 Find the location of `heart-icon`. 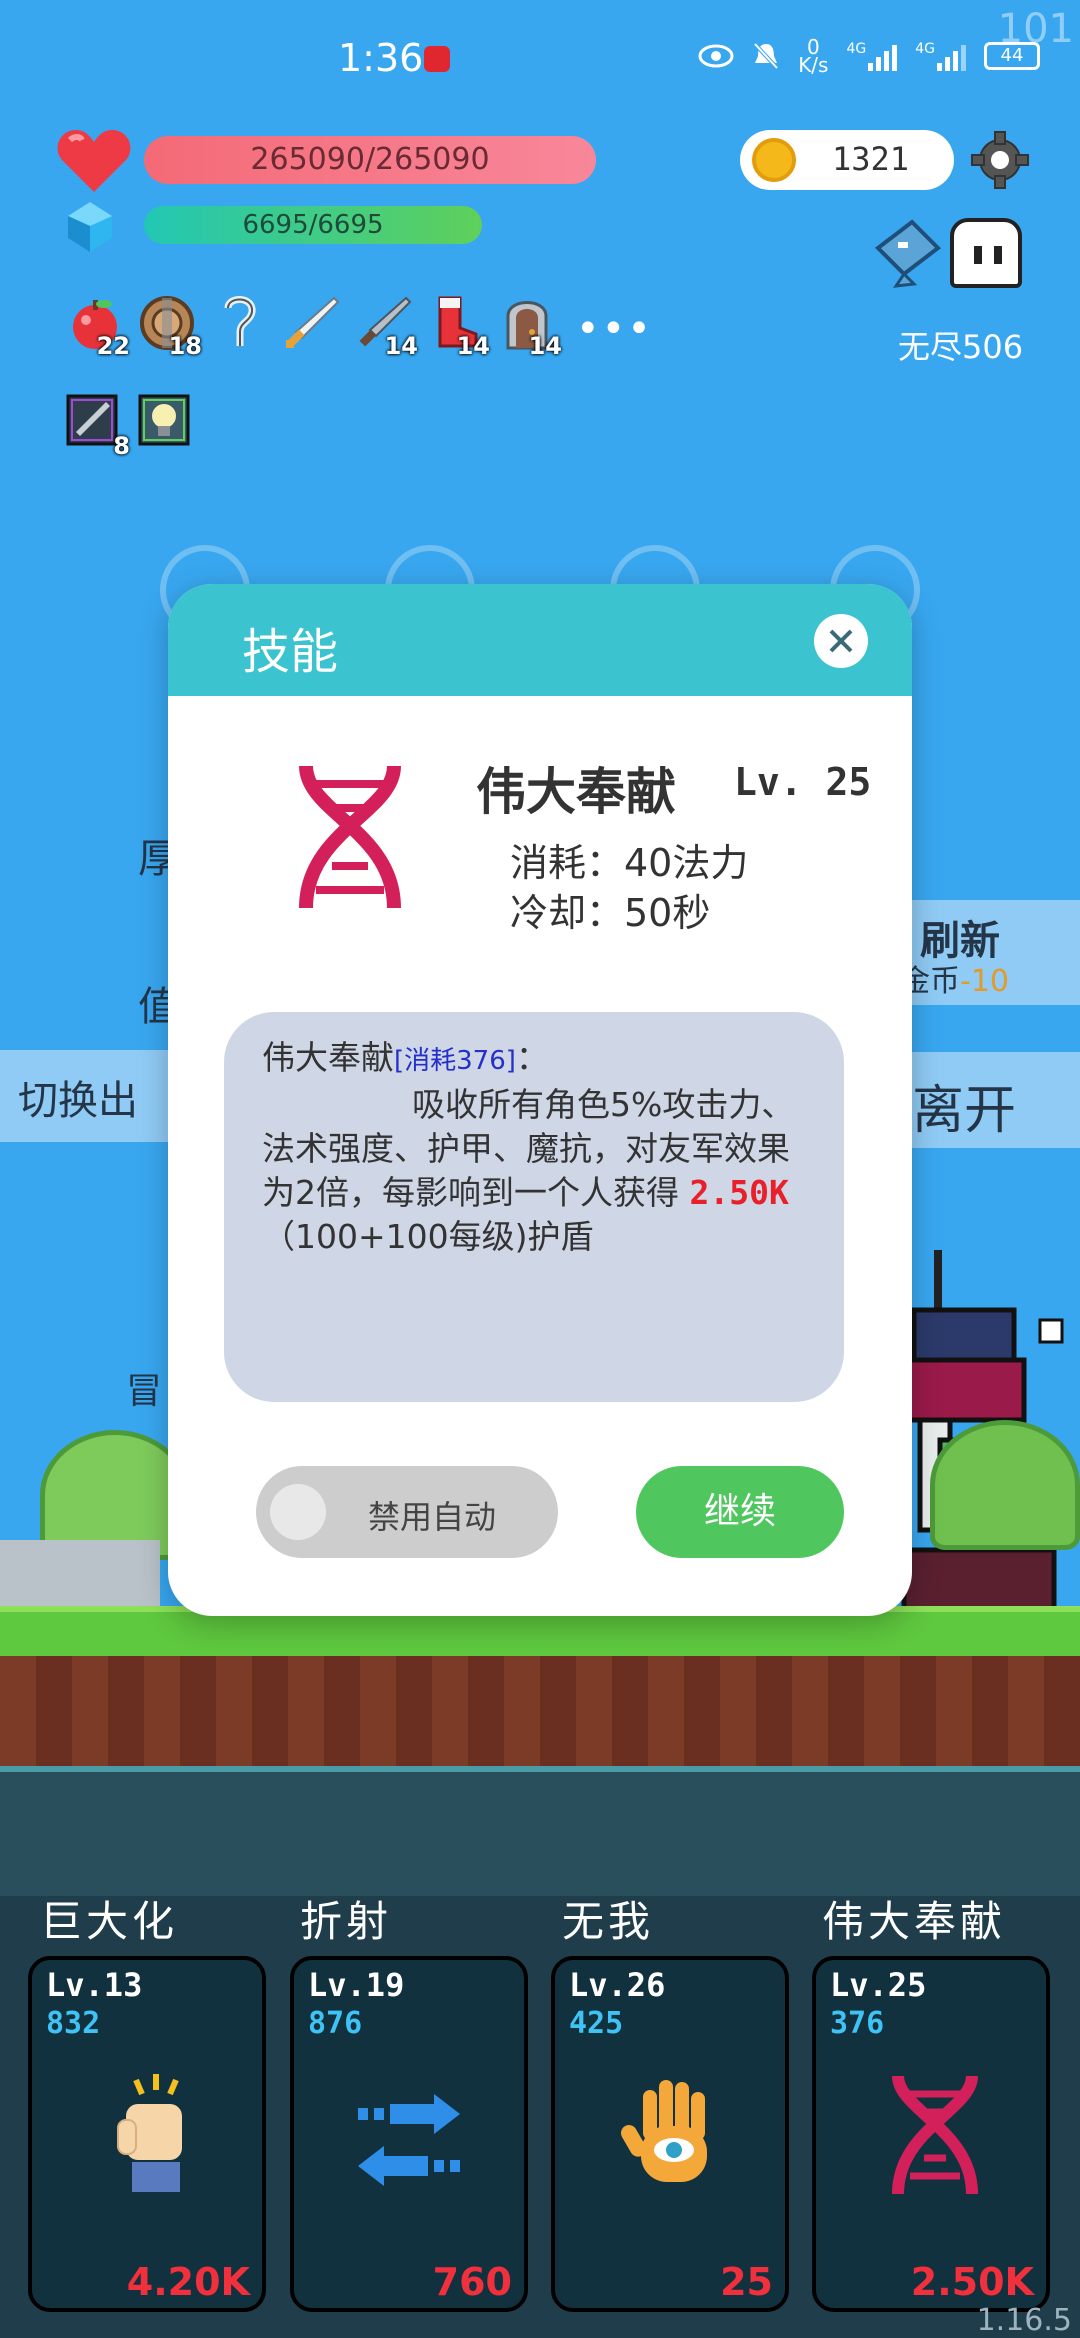

heart-icon is located at coordinates (94, 161).